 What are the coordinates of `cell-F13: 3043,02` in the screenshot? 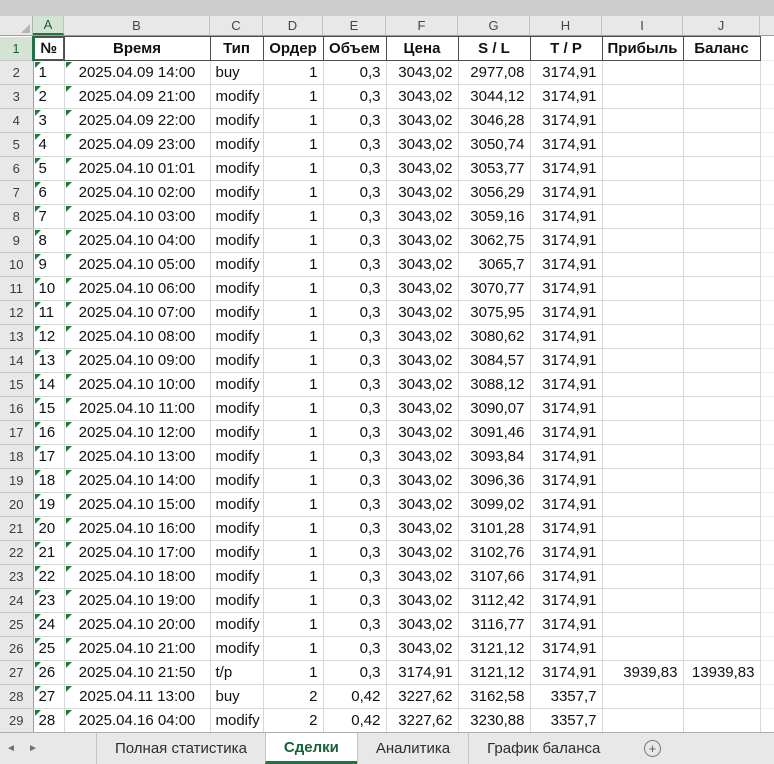 It's located at (422, 336).